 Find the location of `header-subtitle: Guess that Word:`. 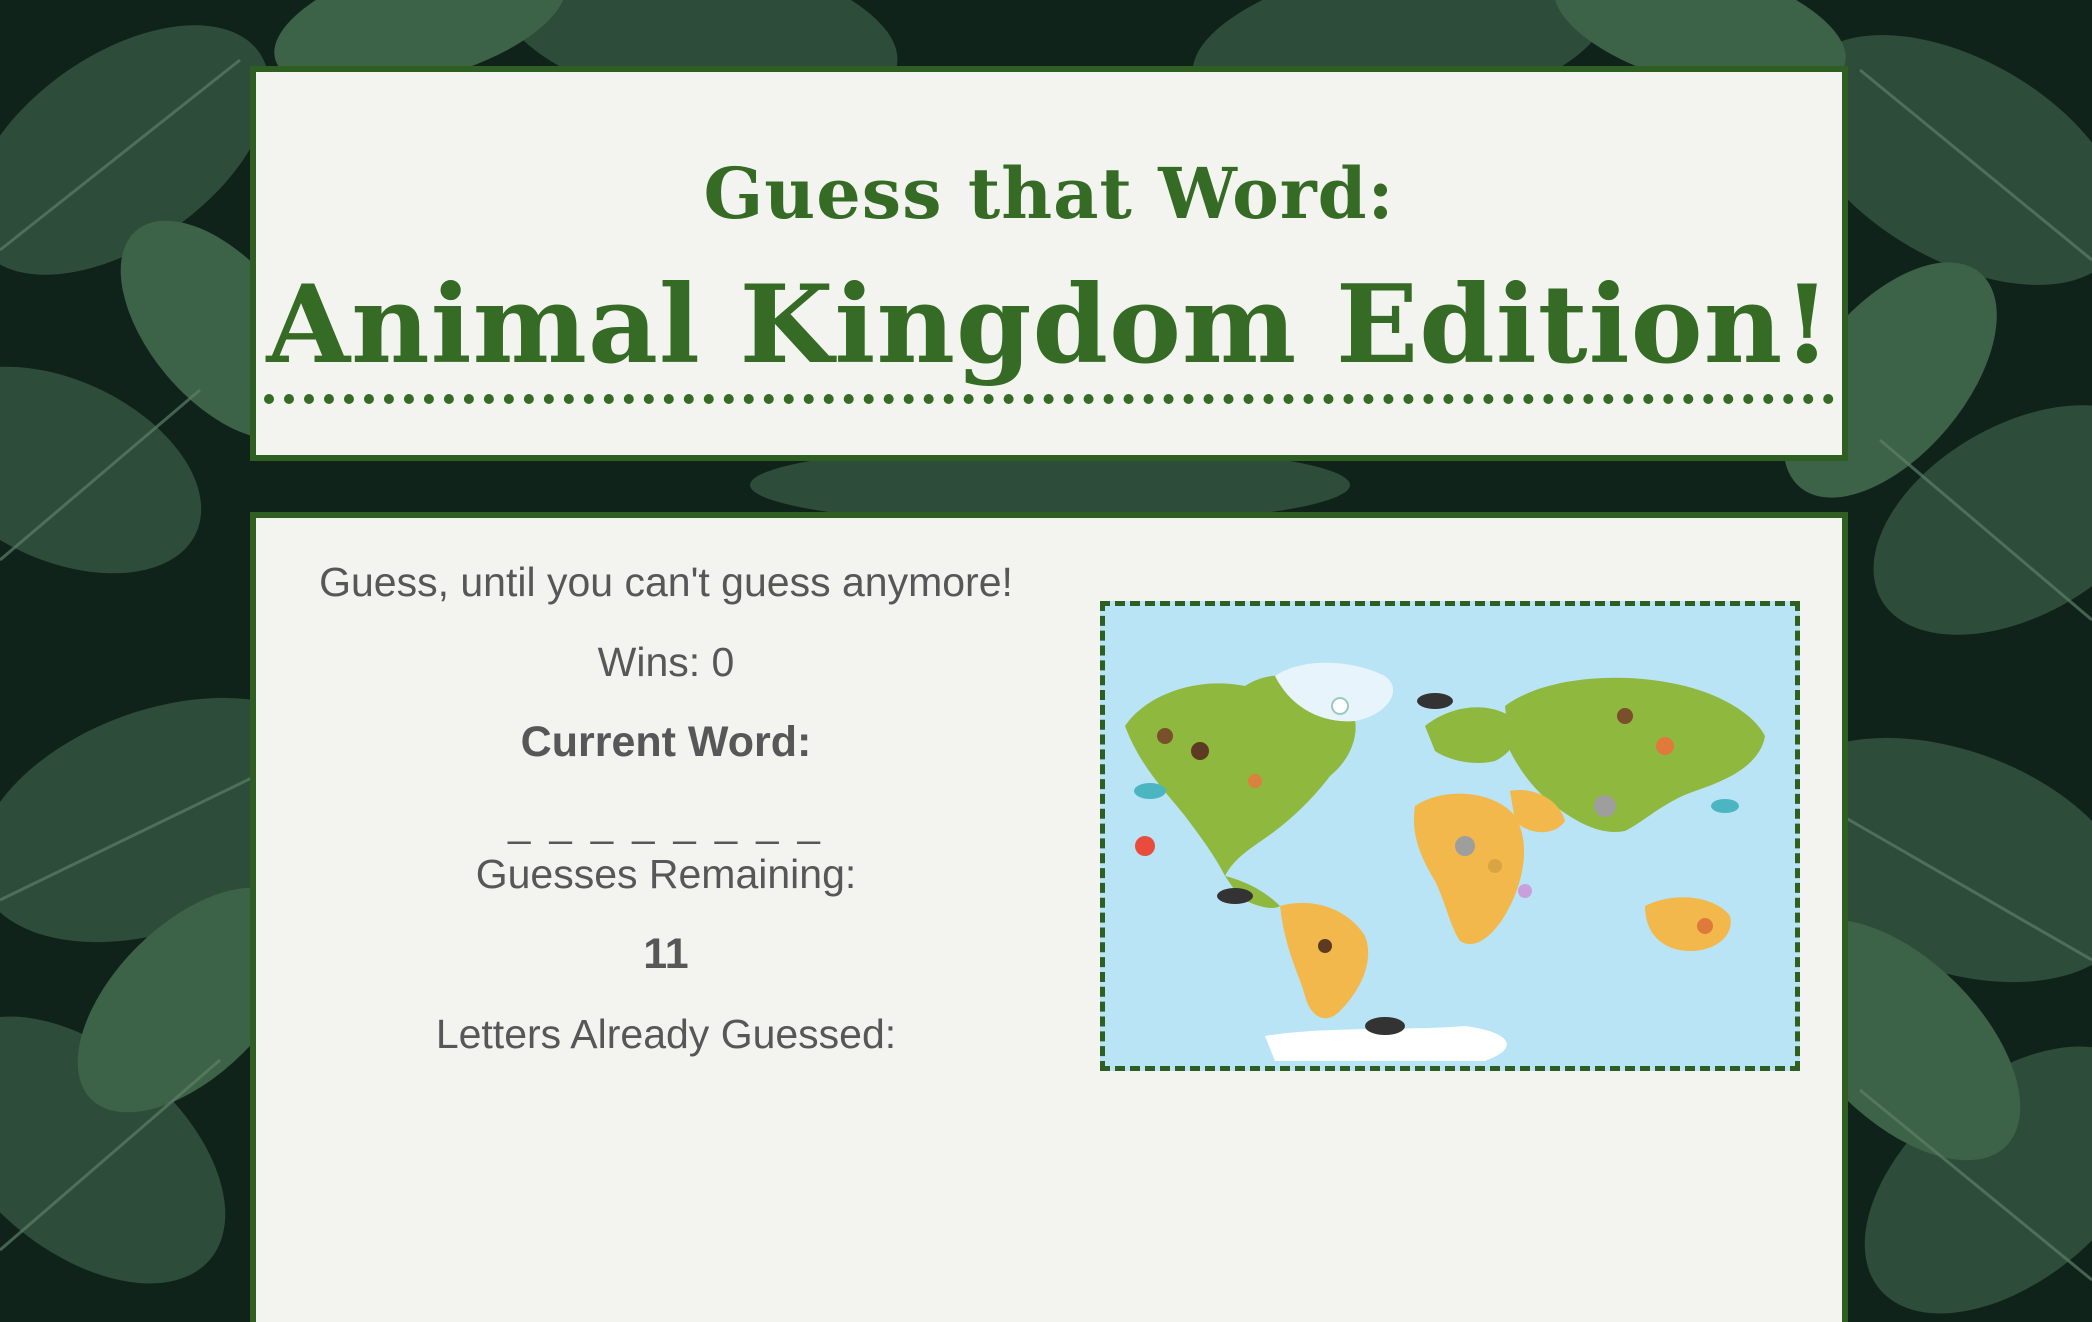

header-subtitle: Guess that Word: is located at coordinates (1049, 193).